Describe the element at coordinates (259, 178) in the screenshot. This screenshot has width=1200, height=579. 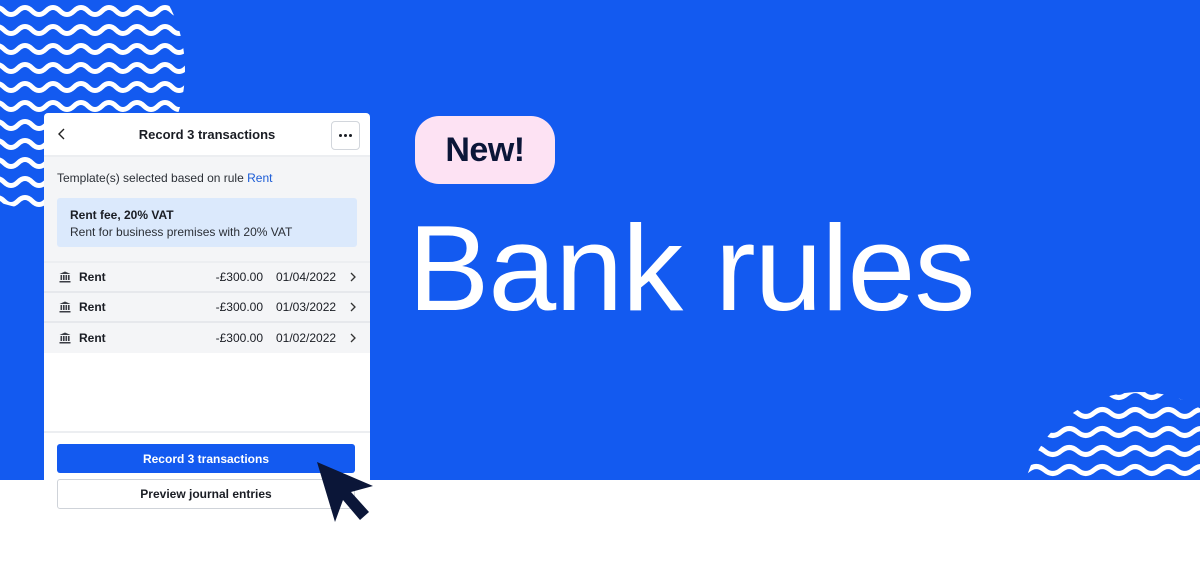
I see `rule-link: Rent` at that location.